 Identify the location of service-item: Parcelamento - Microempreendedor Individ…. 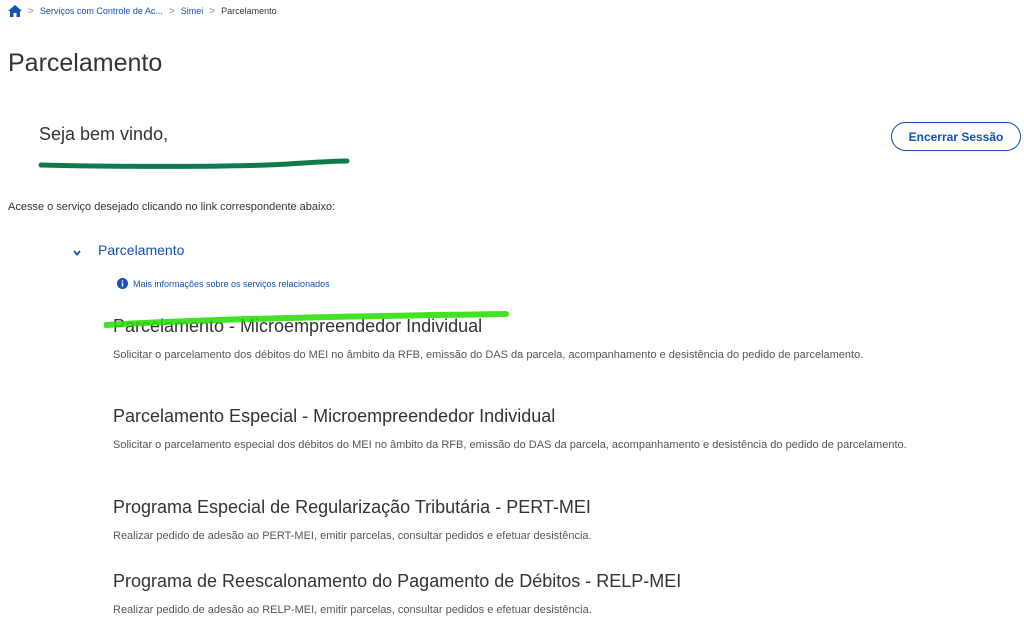
(548, 337).